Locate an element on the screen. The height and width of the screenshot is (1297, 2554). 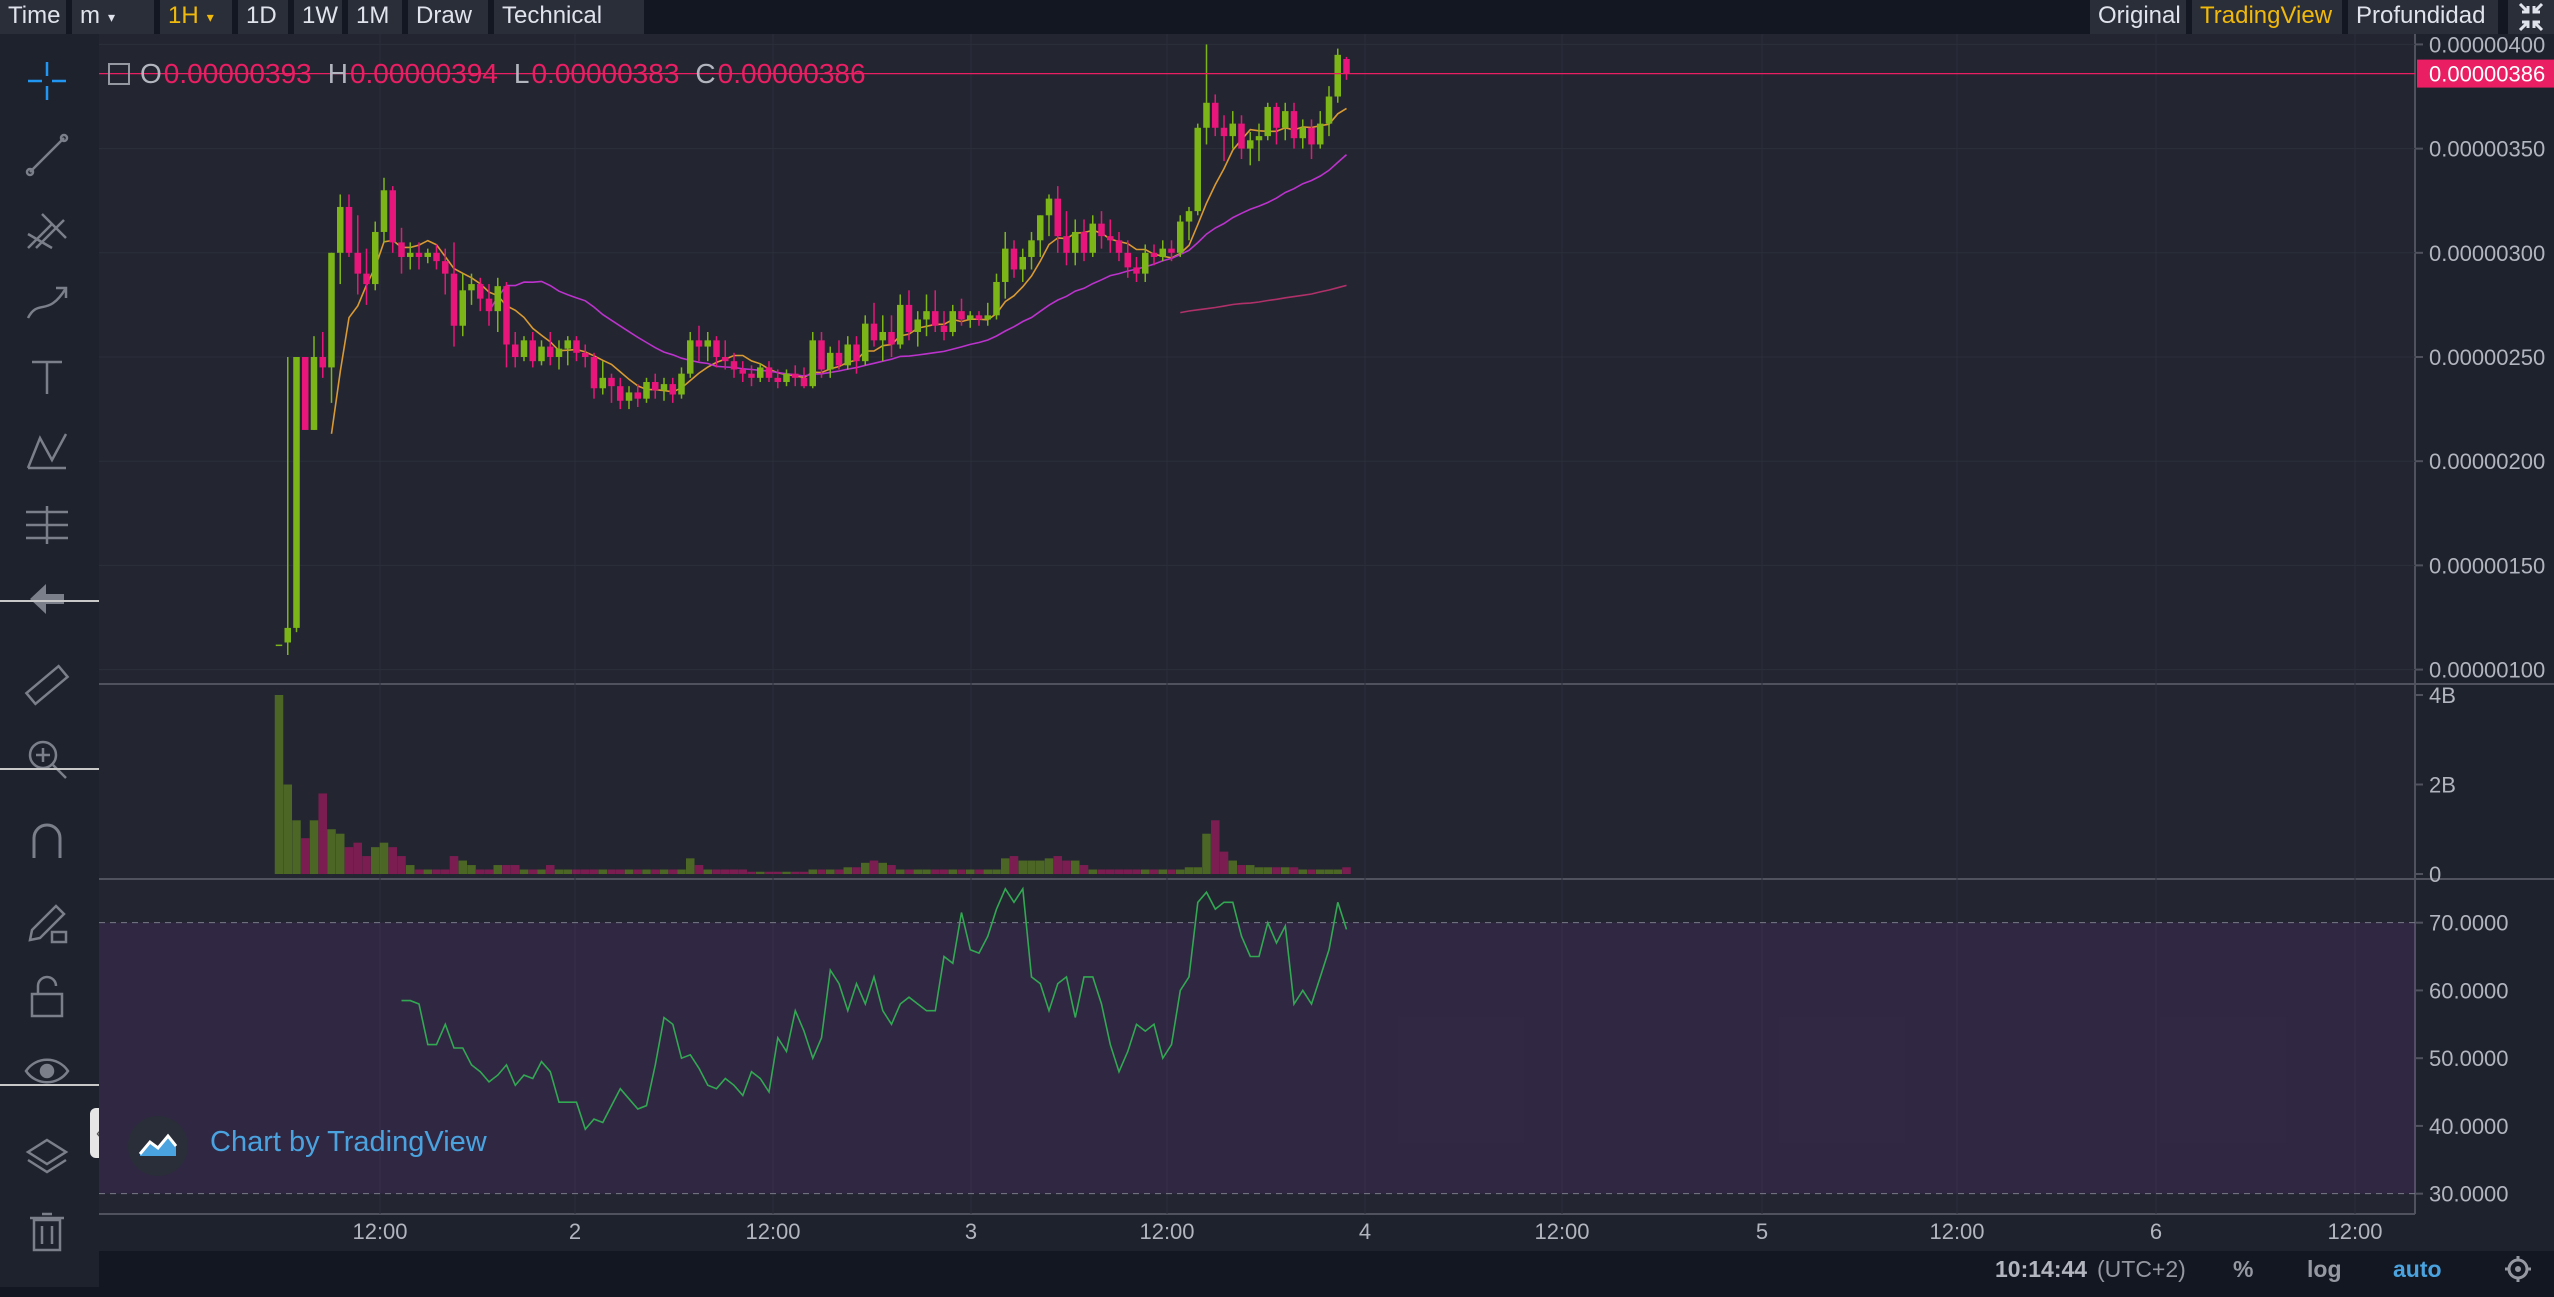
toolbar-1m-button: 1M is located at coordinates (375, 17).